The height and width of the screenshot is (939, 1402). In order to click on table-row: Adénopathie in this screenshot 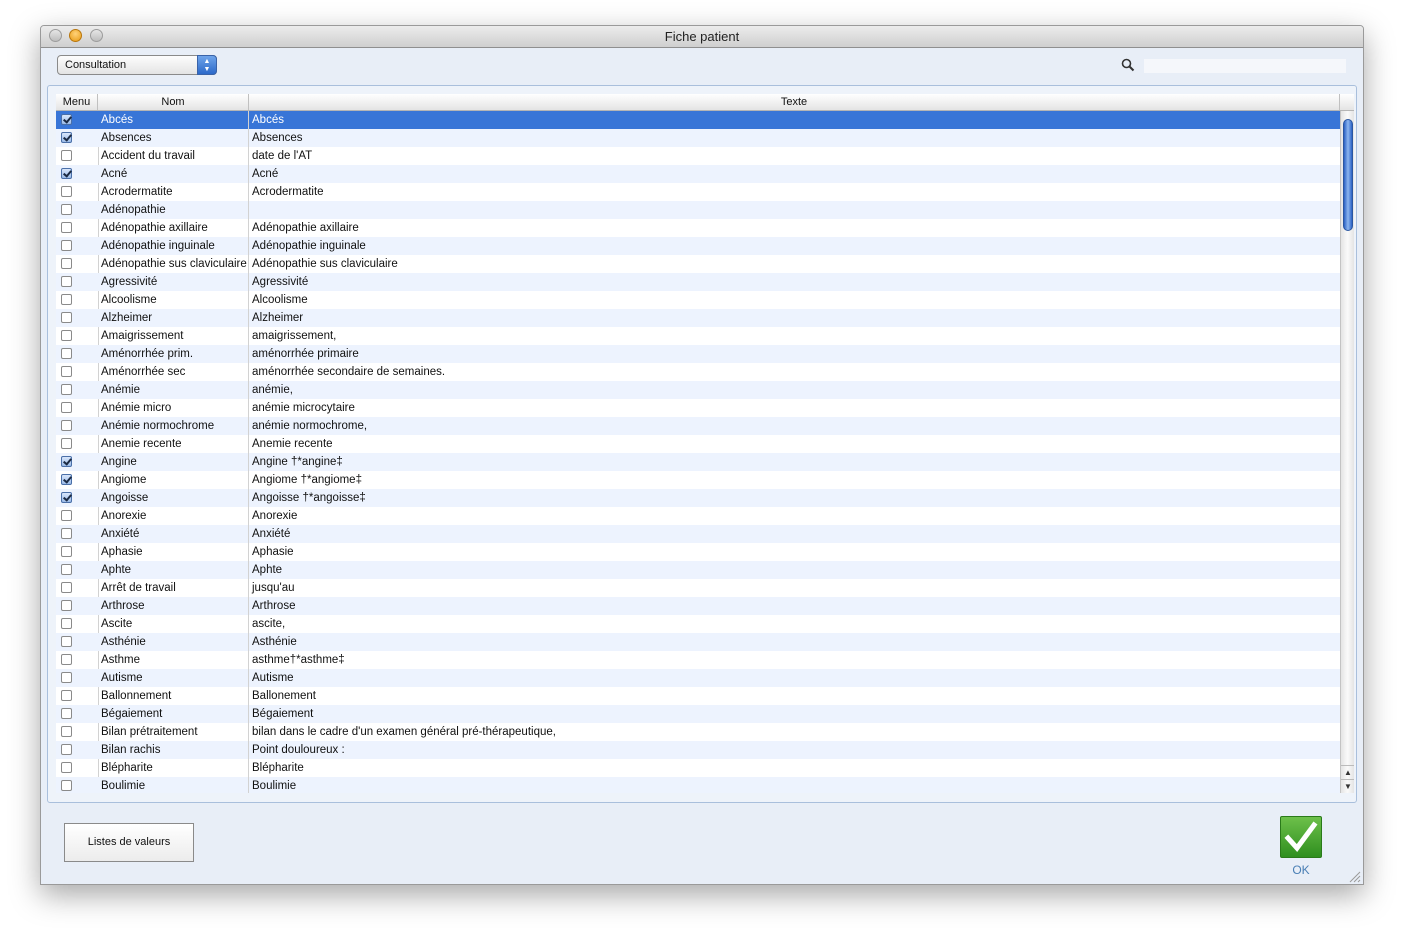, I will do `click(698, 210)`.